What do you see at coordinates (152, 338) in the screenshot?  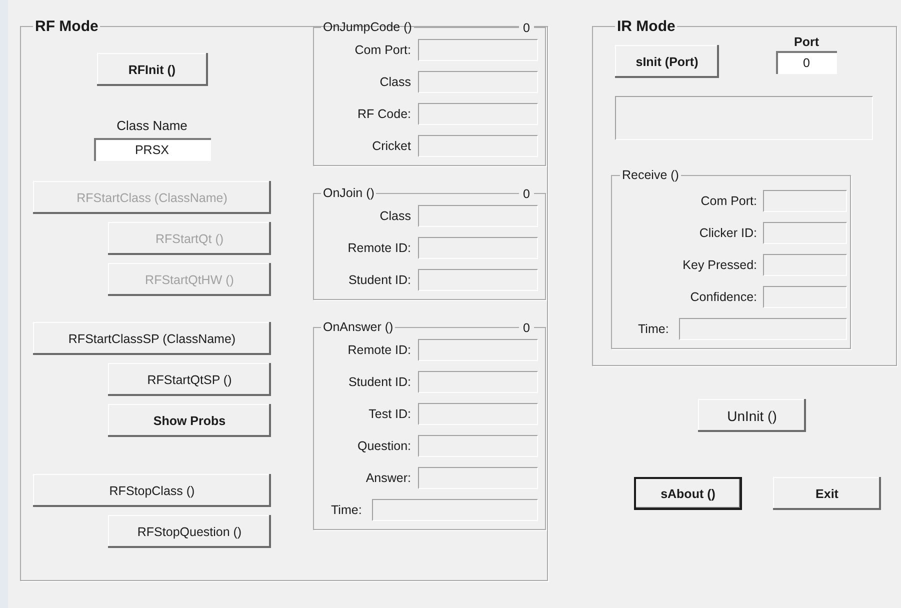 I see `command-button: RFStartClassSP (ClassName)` at bounding box center [152, 338].